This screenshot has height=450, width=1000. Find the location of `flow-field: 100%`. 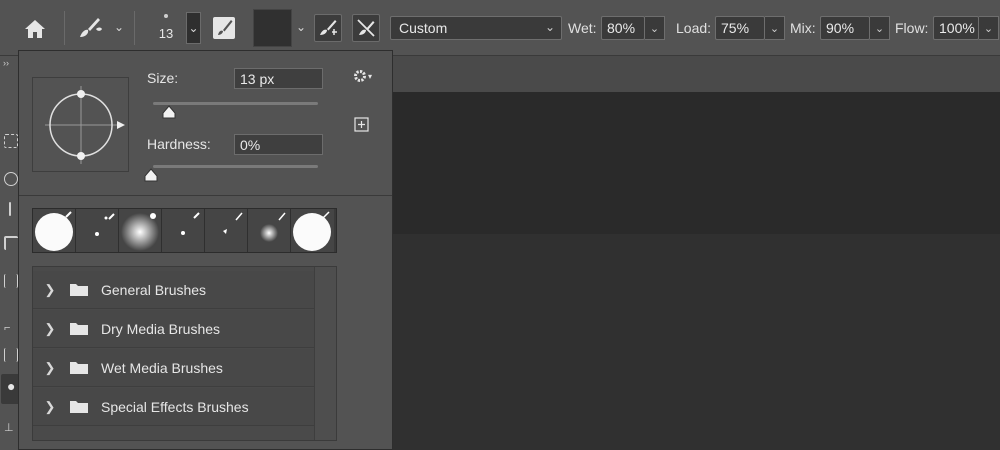

flow-field: 100% is located at coordinates (956, 28).